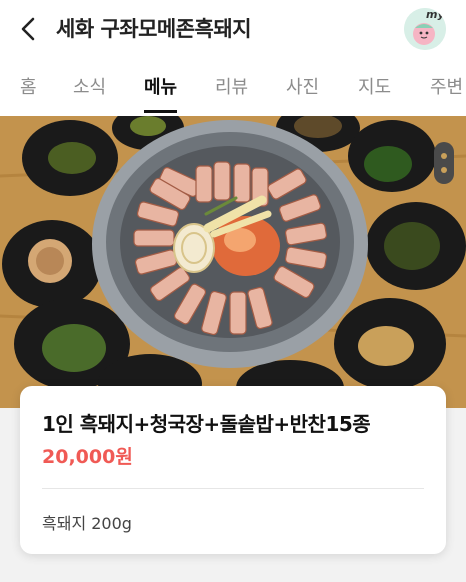 This screenshot has width=466, height=582. Describe the element at coordinates (28, 88) in the screenshot. I see `tab-home: 홈` at that location.